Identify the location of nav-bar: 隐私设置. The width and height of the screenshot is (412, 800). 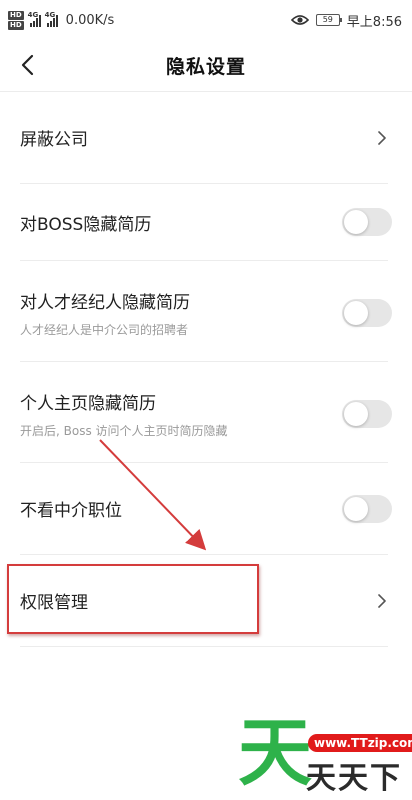
(206, 65).